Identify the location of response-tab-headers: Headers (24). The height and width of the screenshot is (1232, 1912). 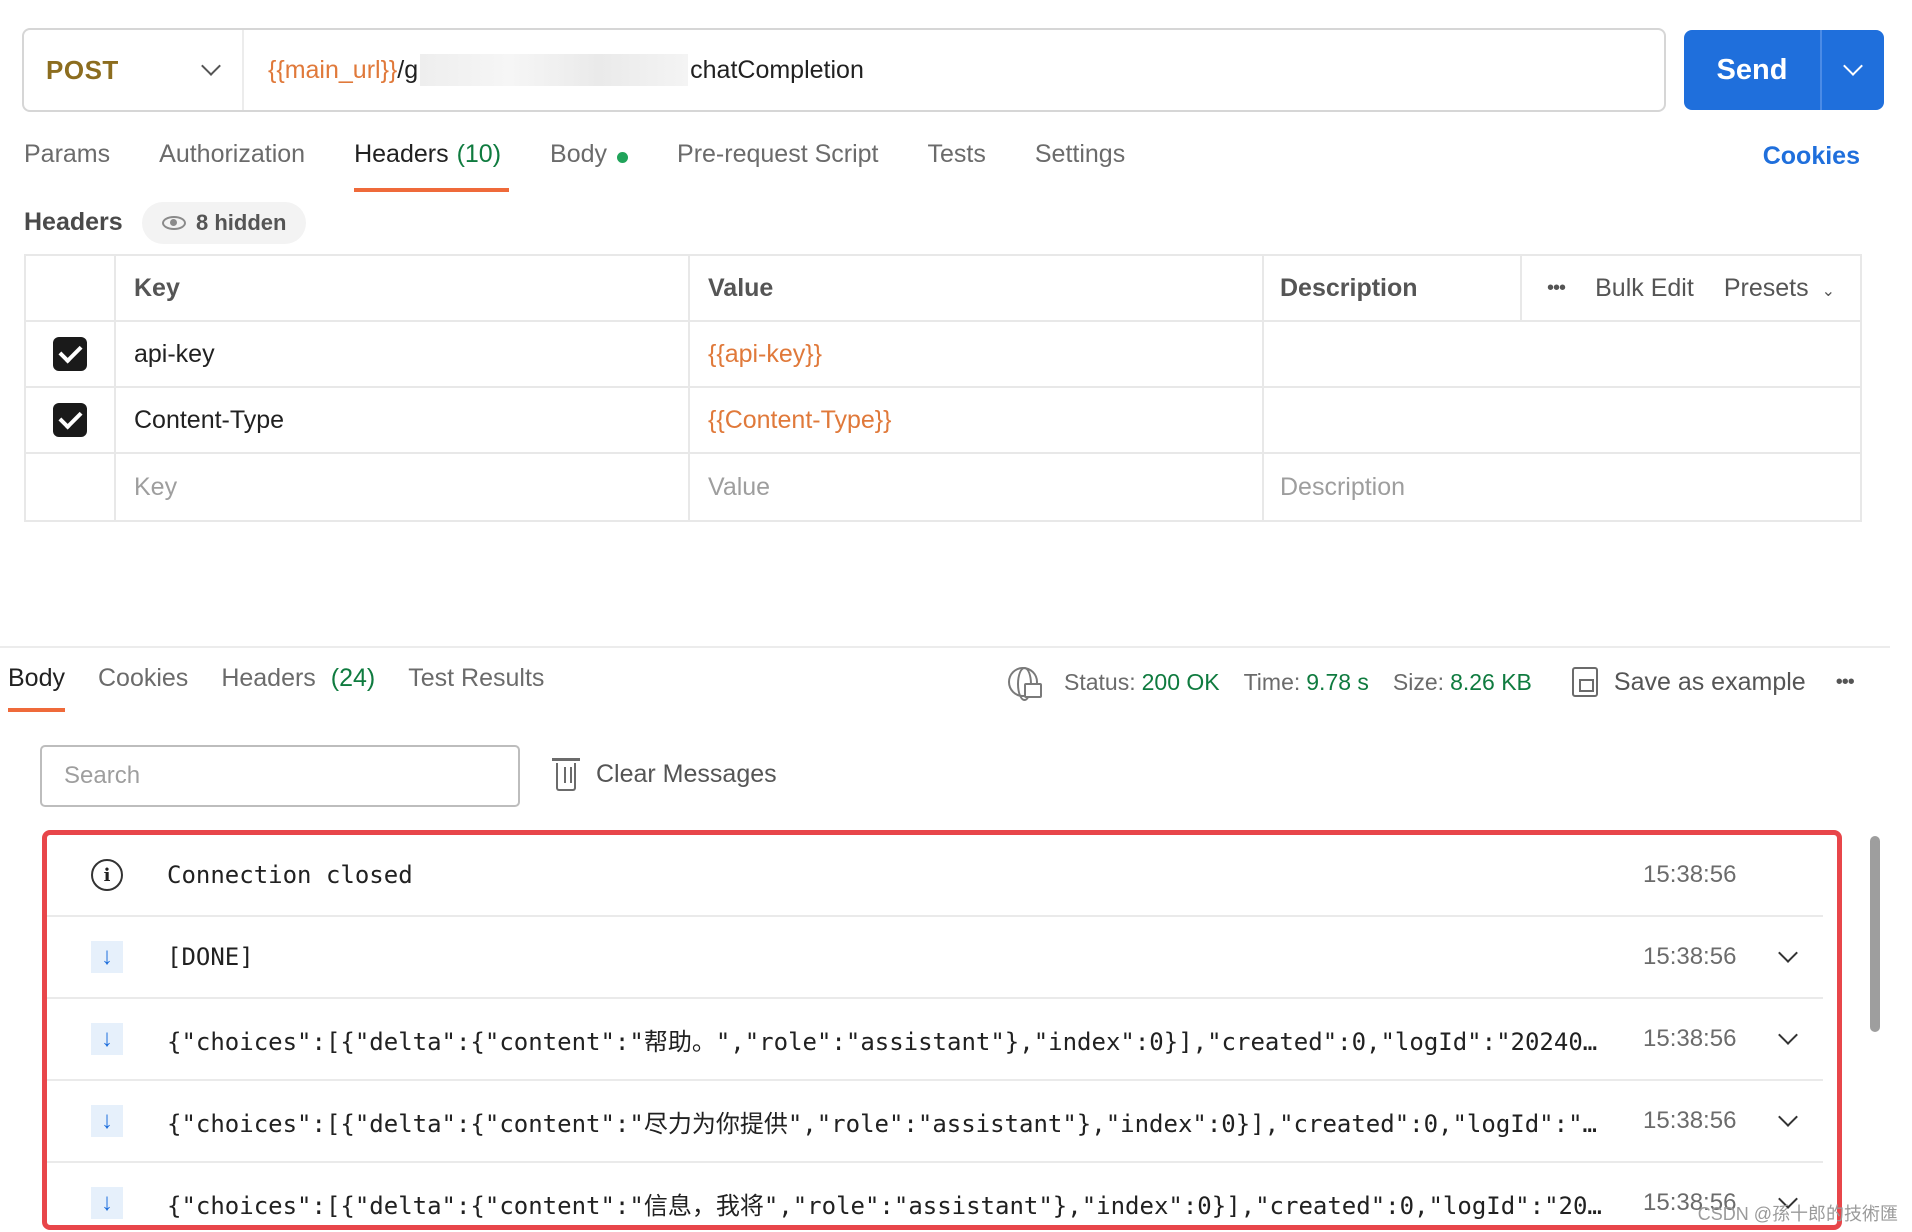
(298, 688).